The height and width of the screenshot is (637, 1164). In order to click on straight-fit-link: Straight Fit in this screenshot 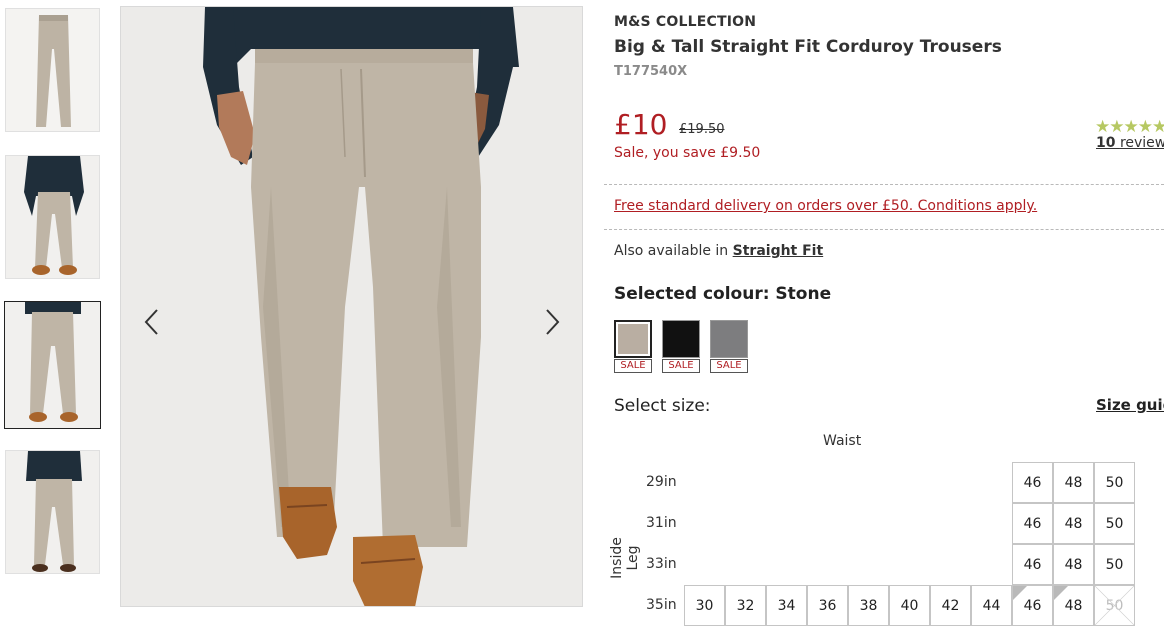, I will do `click(778, 251)`.